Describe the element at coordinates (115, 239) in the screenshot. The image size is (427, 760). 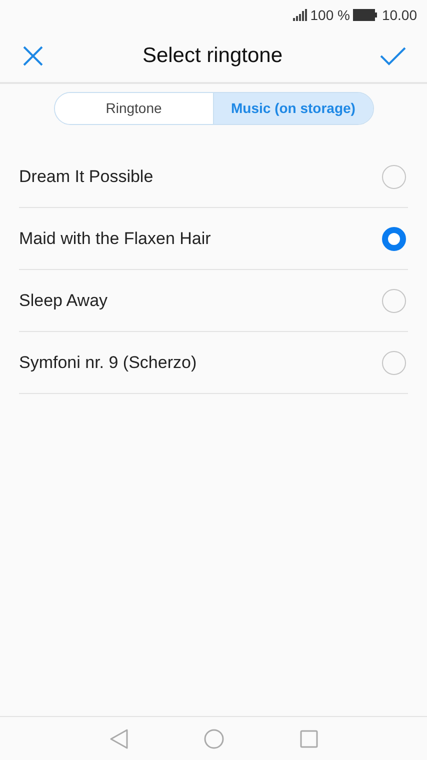
I see `song-title: Maid with the Flaxen Hair` at that location.